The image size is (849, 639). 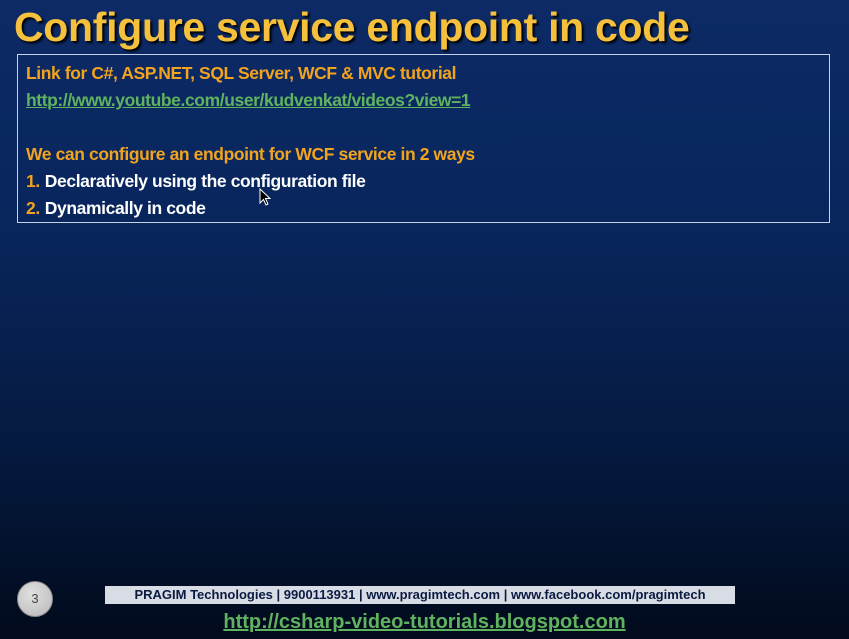 What do you see at coordinates (352, 27) in the screenshot?
I see `slide-title: Configure service endpoint in code` at bounding box center [352, 27].